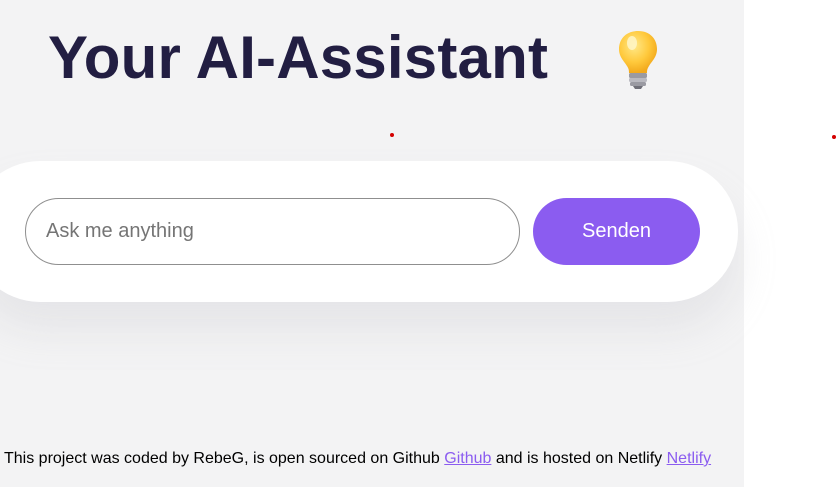 Image resolution: width=837 pixels, height=487 pixels. I want to click on search-input, so click(272, 231).